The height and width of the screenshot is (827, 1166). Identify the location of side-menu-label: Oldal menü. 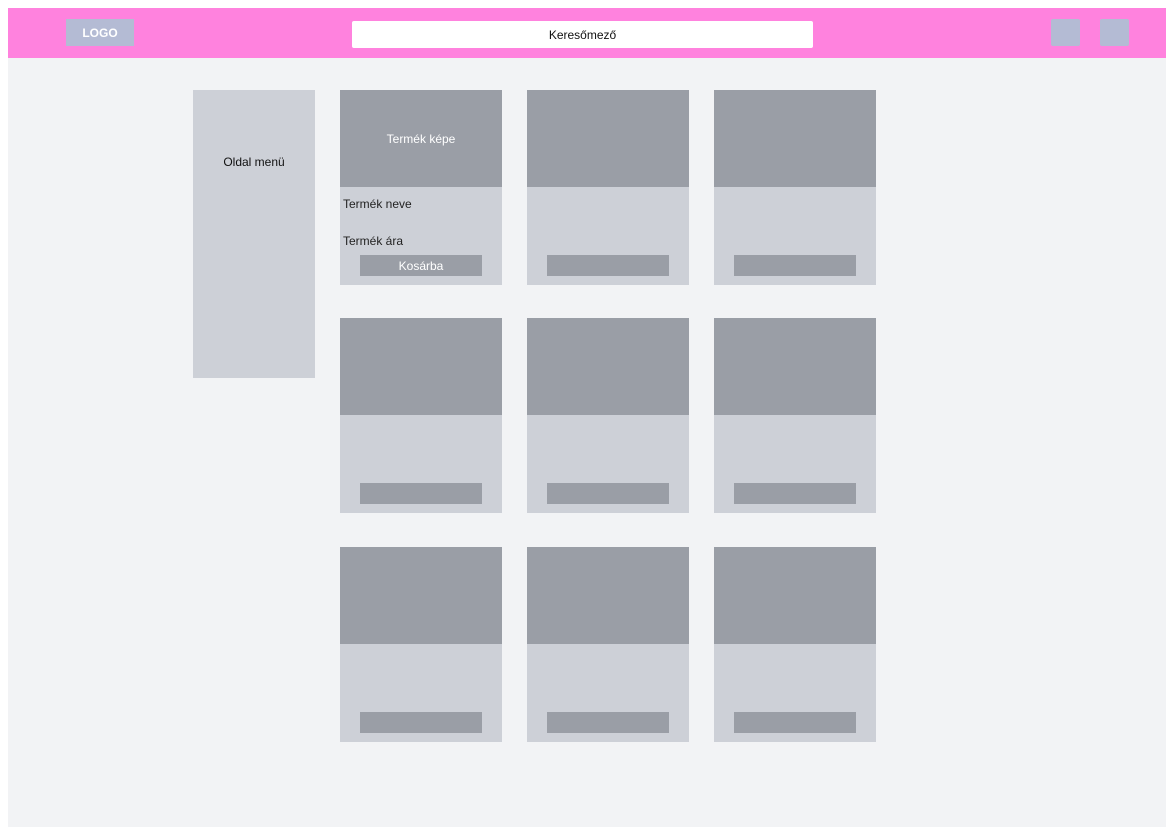
(254, 161).